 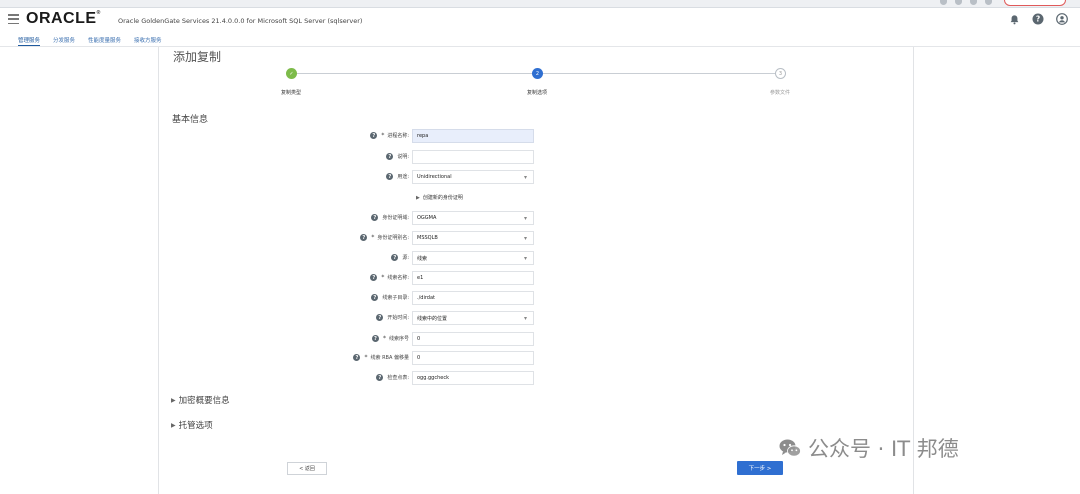 I want to click on page-title: 添加复制, so click(x=197, y=57).